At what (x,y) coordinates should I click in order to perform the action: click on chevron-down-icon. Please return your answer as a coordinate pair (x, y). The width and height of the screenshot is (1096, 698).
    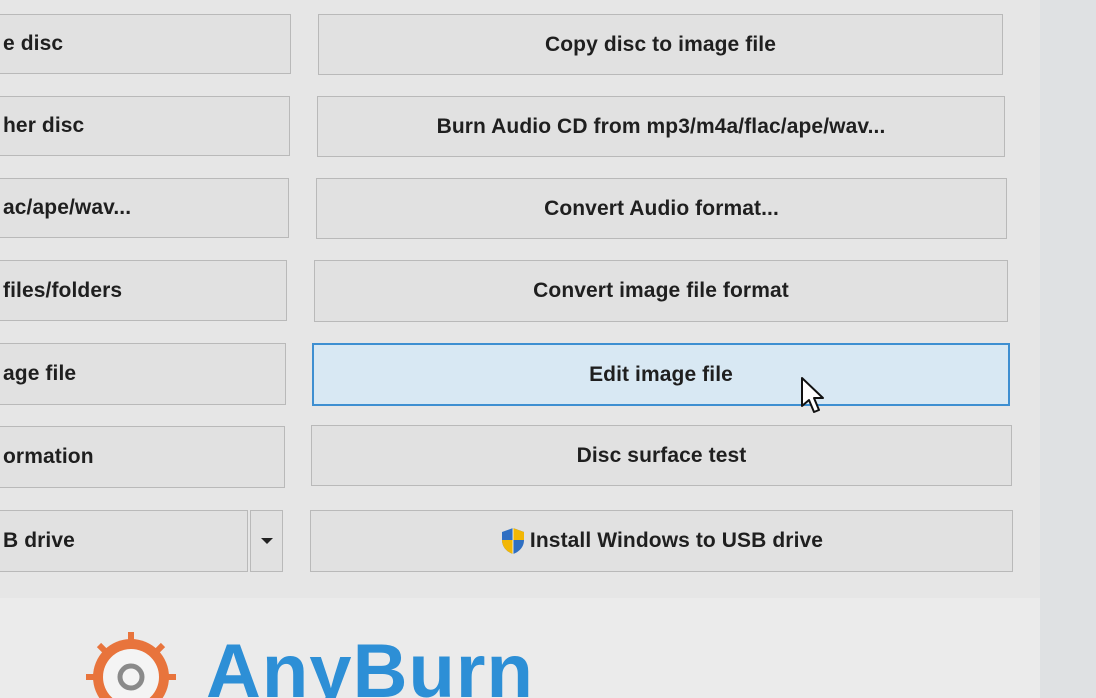
    Looking at the image, I should click on (266, 541).